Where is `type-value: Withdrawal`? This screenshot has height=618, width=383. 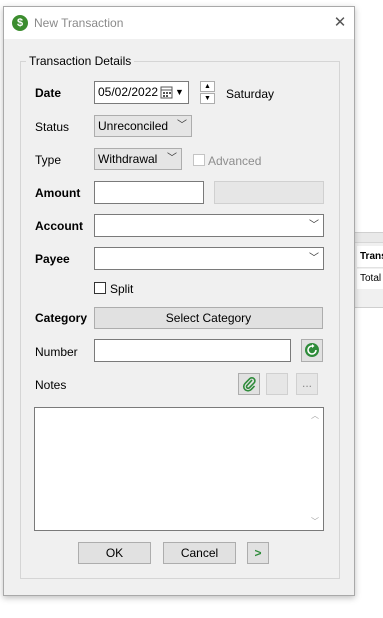 type-value: Withdrawal is located at coordinates (128, 159).